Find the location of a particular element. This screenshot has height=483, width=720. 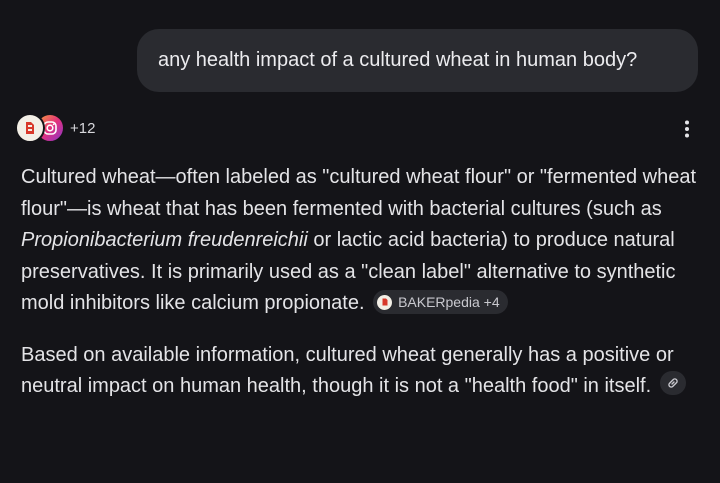

more-options-button is located at coordinates (687, 129).